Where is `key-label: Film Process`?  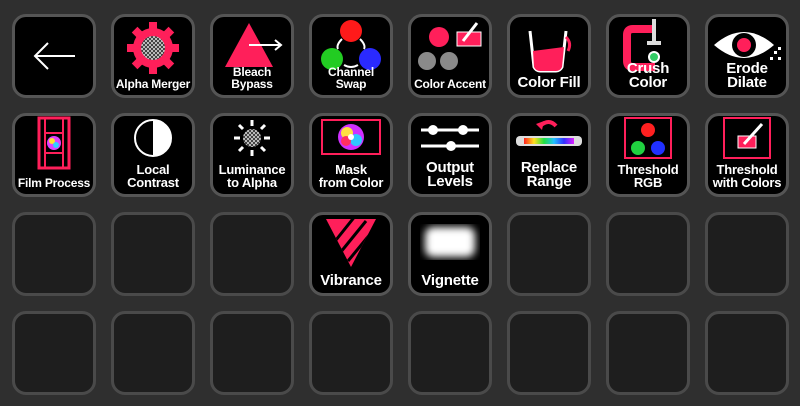
key-label: Film Process is located at coordinates (54, 183).